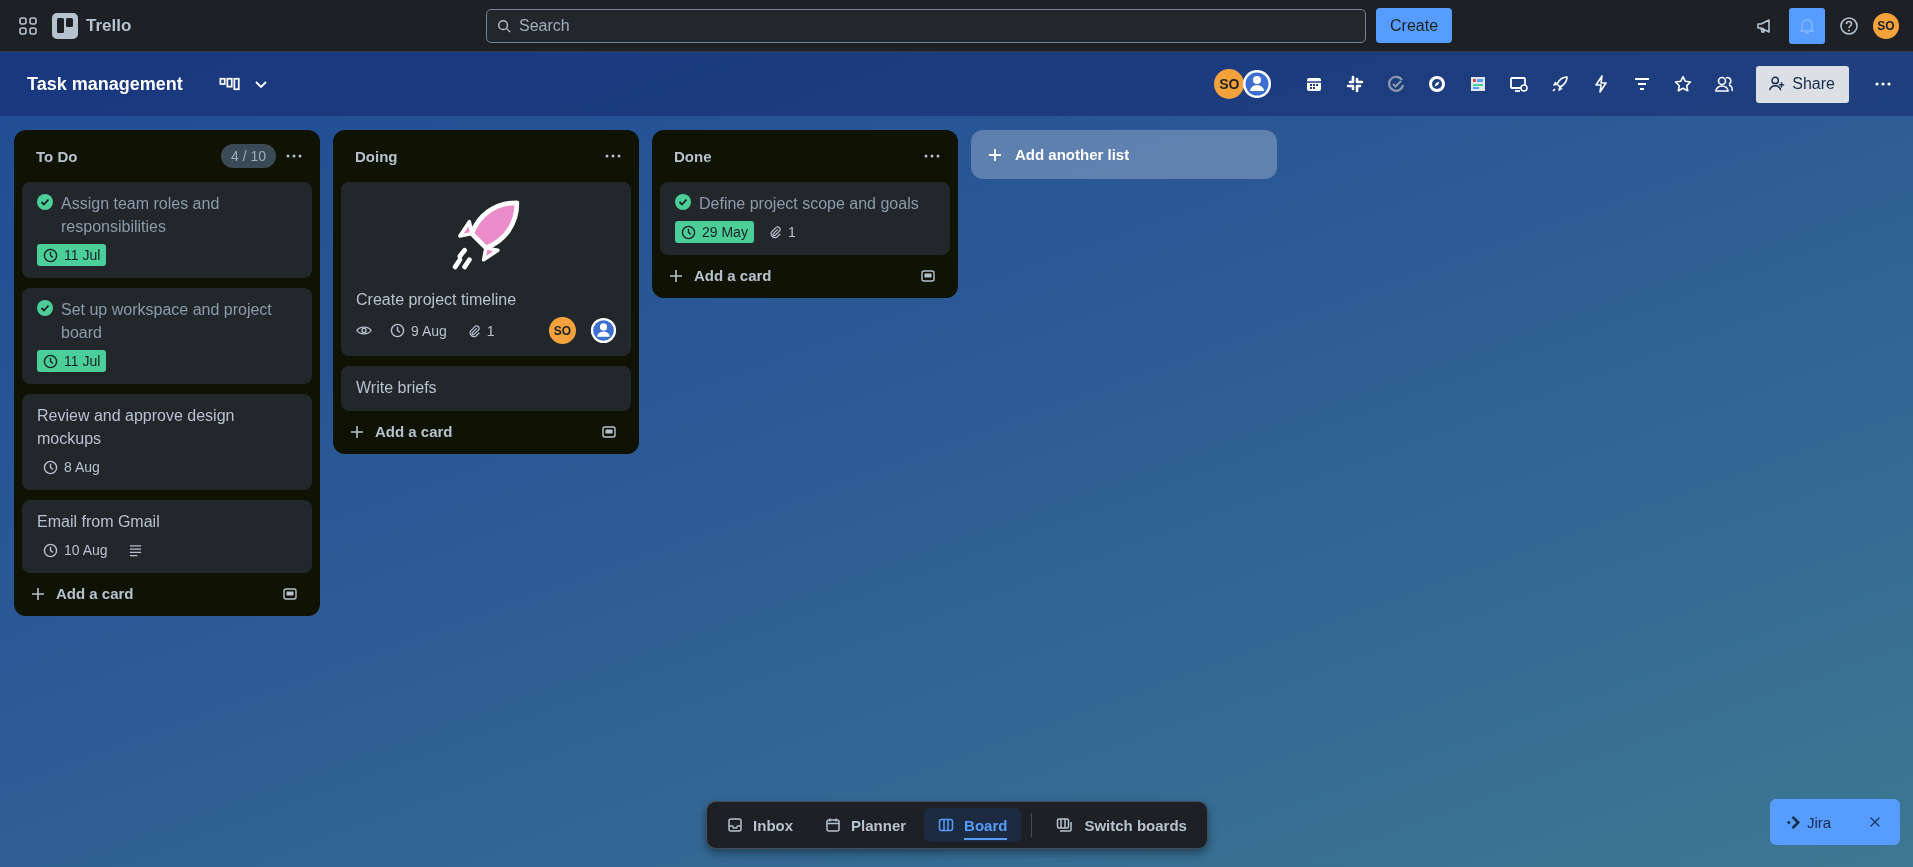 The image size is (1913, 867). What do you see at coordinates (1807, 25) in the screenshot?
I see `notifications-button` at bounding box center [1807, 25].